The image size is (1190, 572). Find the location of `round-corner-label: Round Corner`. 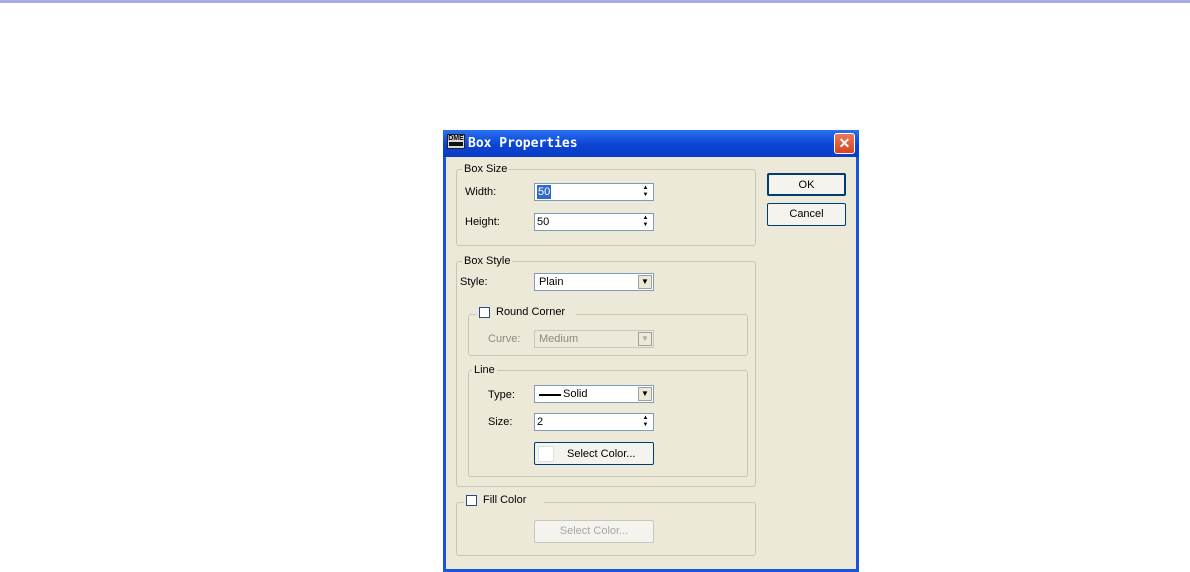

round-corner-label: Round Corner is located at coordinates (530, 312).